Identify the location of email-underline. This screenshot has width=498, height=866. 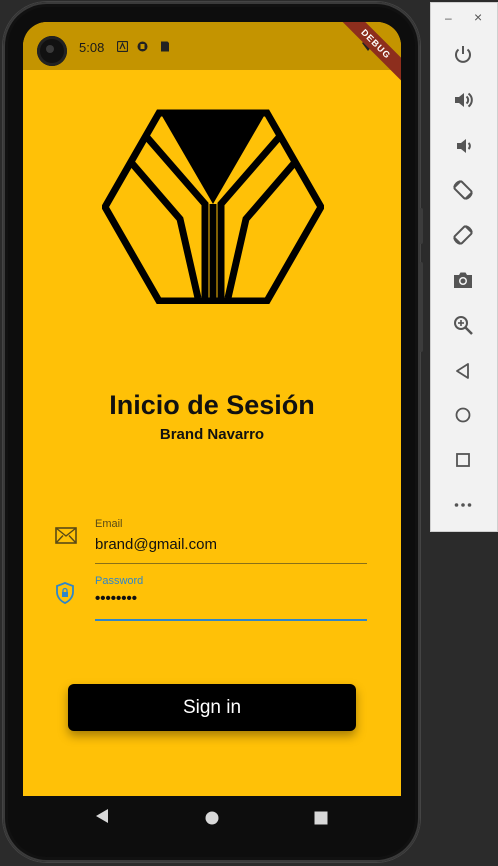
(231, 563).